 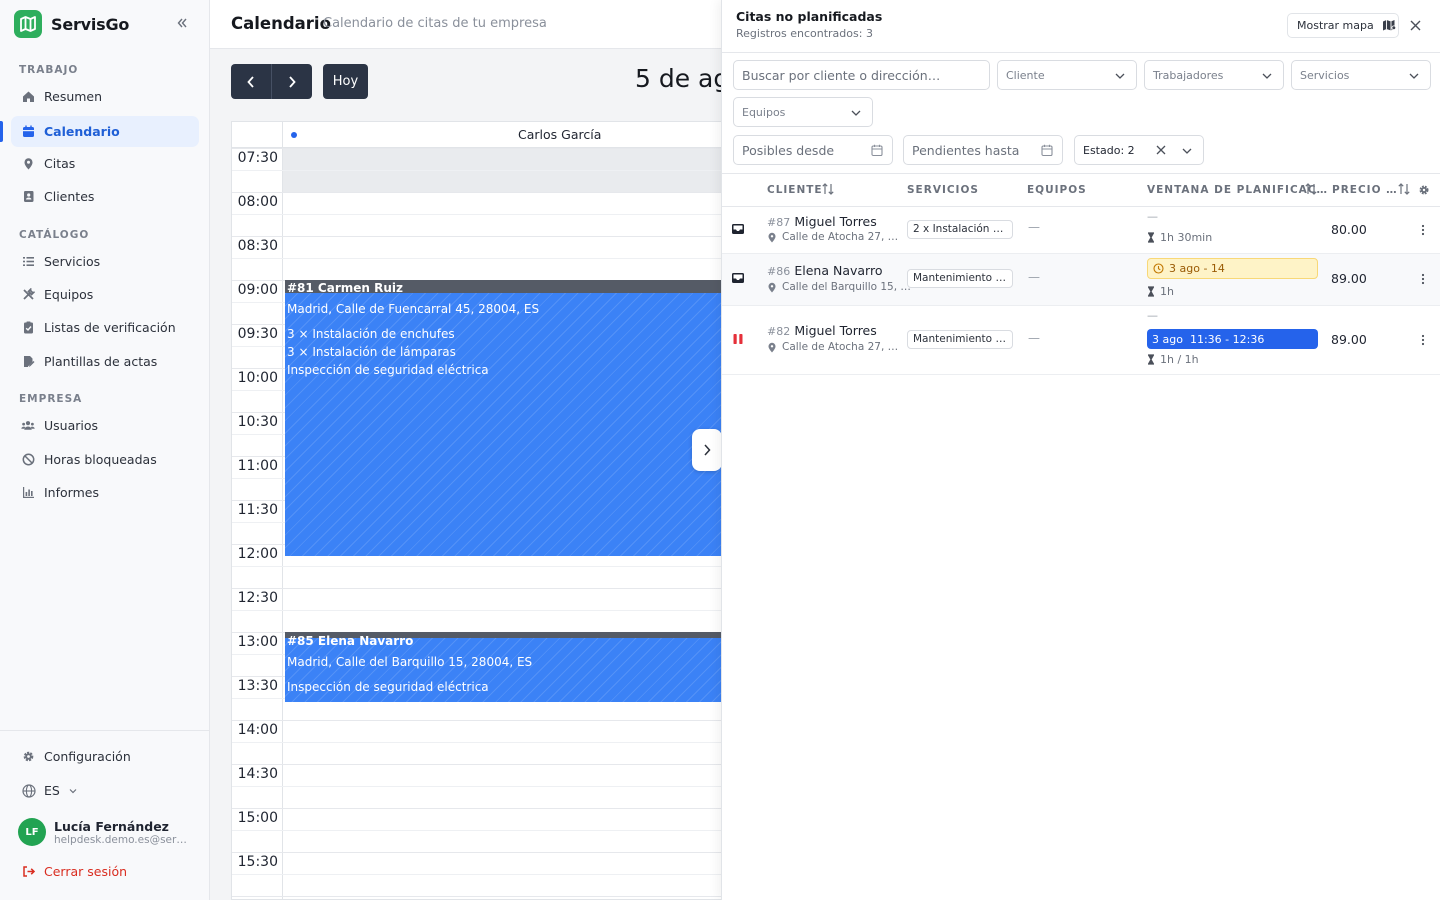 What do you see at coordinates (28, 493) in the screenshot?
I see `bar-chart-icon` at bounding box center [28, 493].